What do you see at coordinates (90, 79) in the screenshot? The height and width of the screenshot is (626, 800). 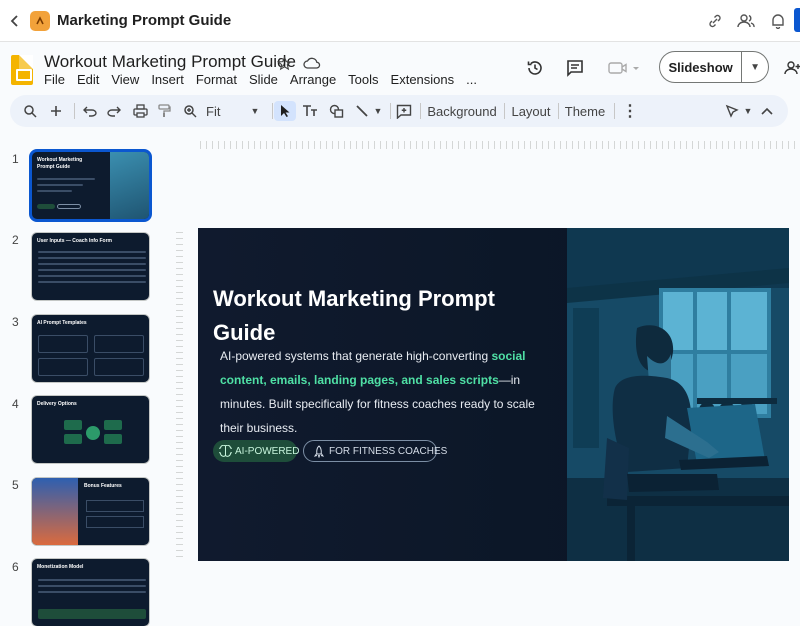 I see `menu-edit: Edit` at bounding box center [90, 79].